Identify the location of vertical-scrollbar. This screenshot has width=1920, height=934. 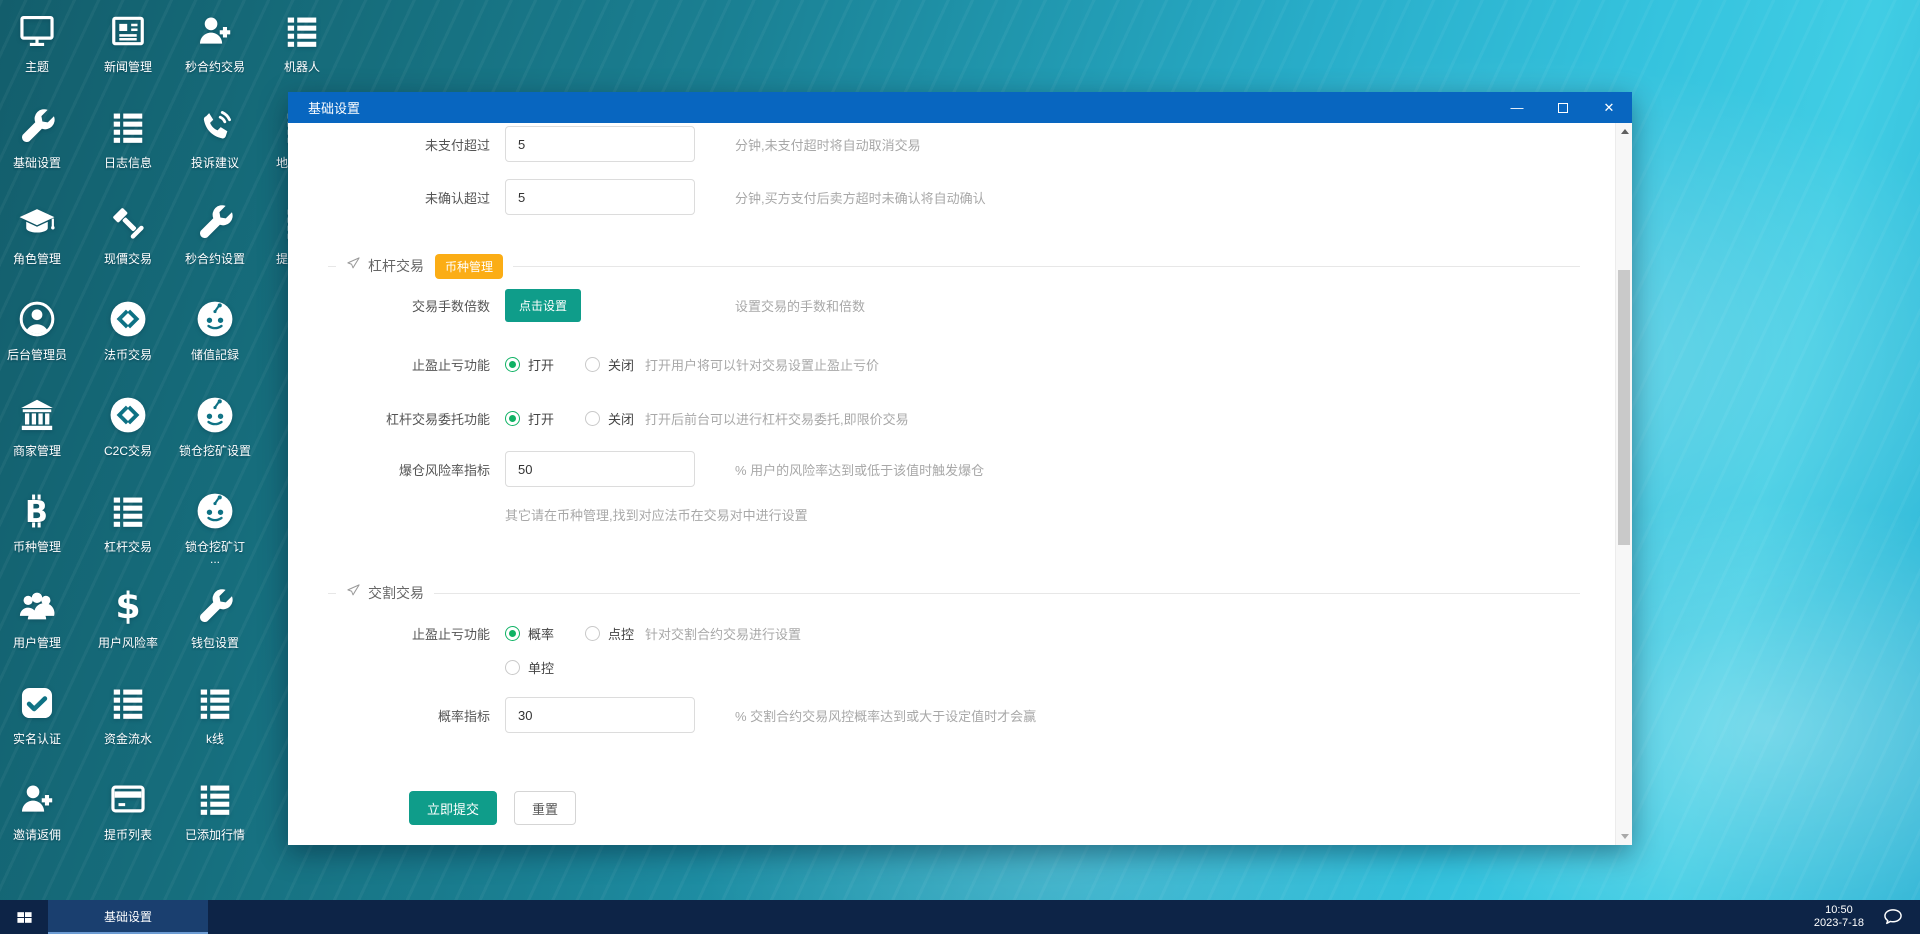
(1623, 484).